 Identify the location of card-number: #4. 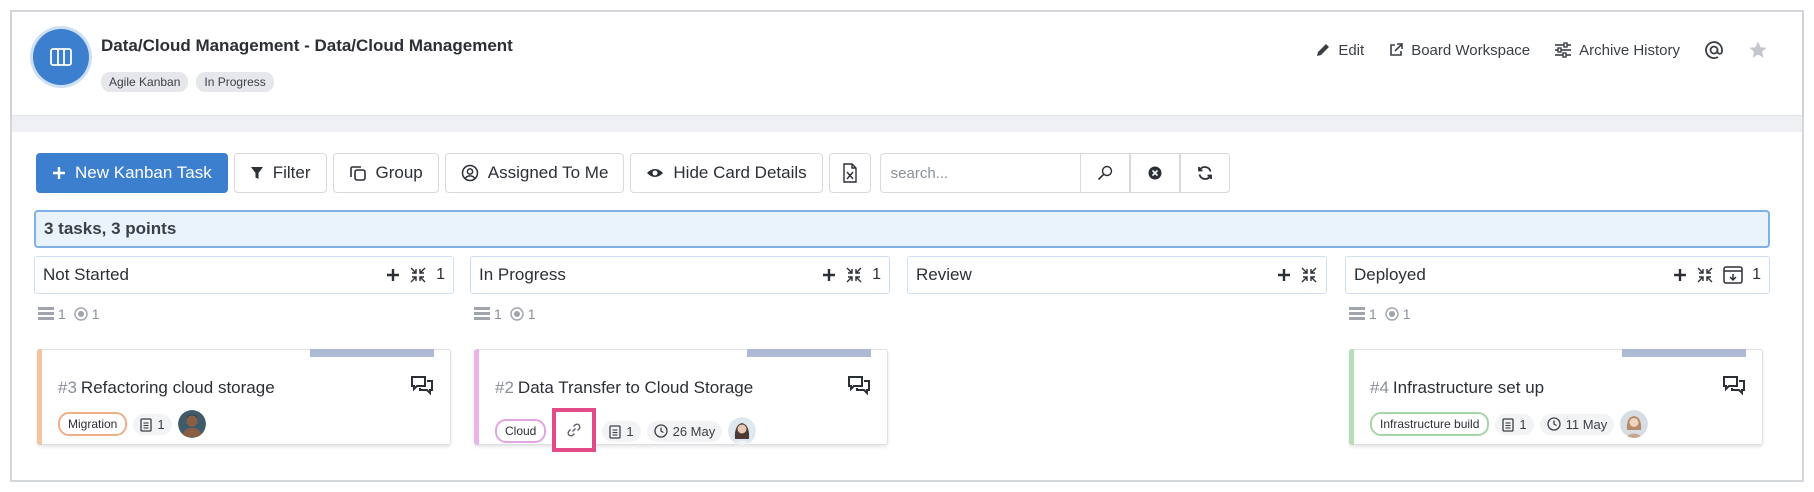
(1379, 387).